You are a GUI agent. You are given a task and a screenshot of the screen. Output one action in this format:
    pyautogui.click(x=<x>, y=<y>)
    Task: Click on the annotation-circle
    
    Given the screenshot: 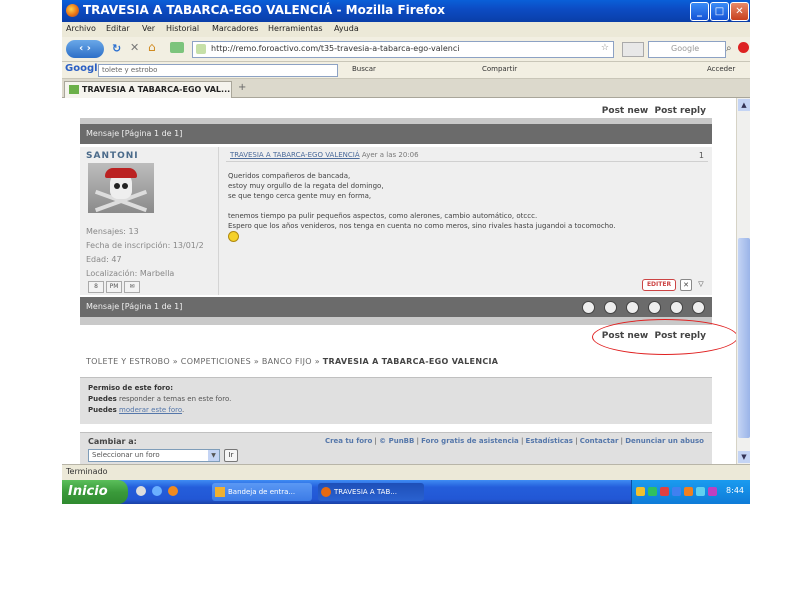 What is the action you would take?
    pyautogui.click(x=664, y=337)
    